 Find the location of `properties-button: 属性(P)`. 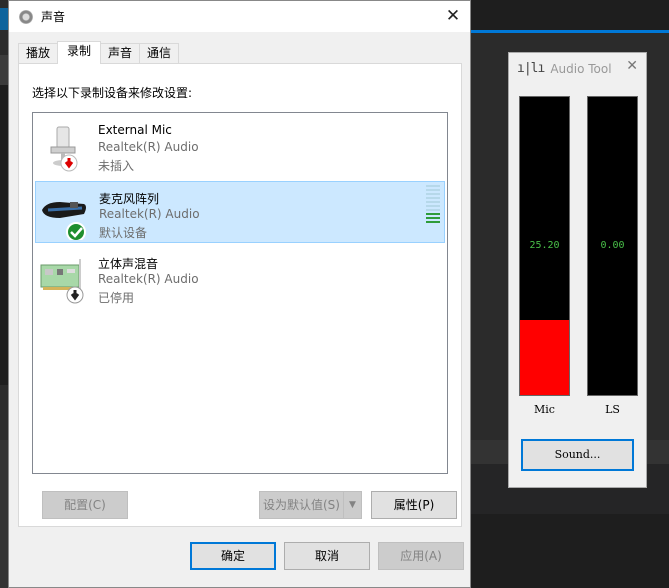

properties-button: 属性(P) is located at coordinates (414, 505).